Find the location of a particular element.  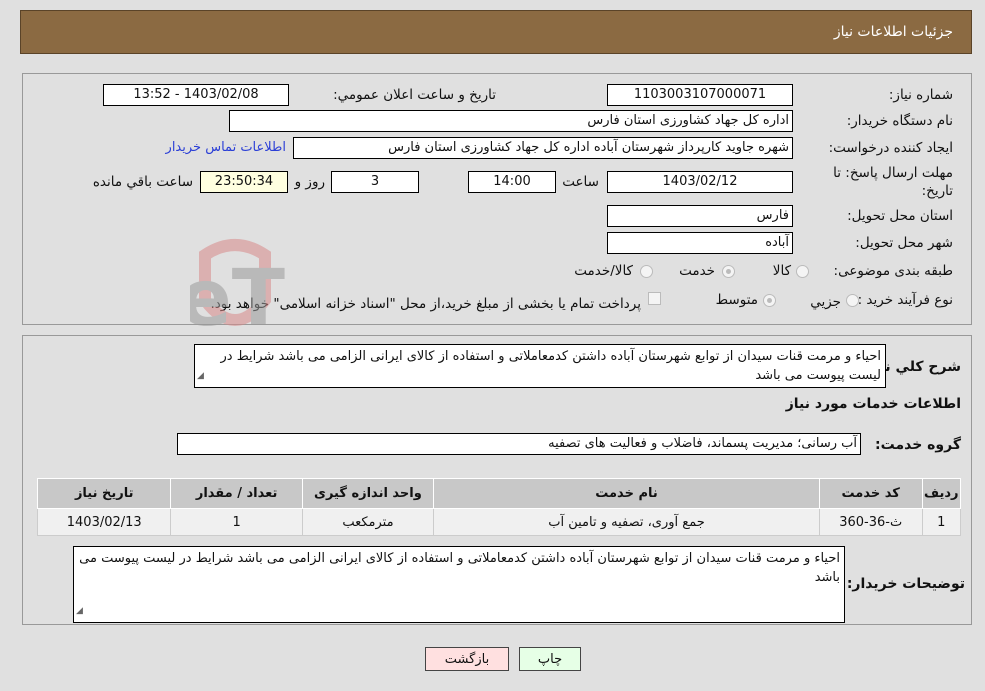

buyer-contact-link: اطلاعات تماس خریدار is located at coordinates (226, 147).